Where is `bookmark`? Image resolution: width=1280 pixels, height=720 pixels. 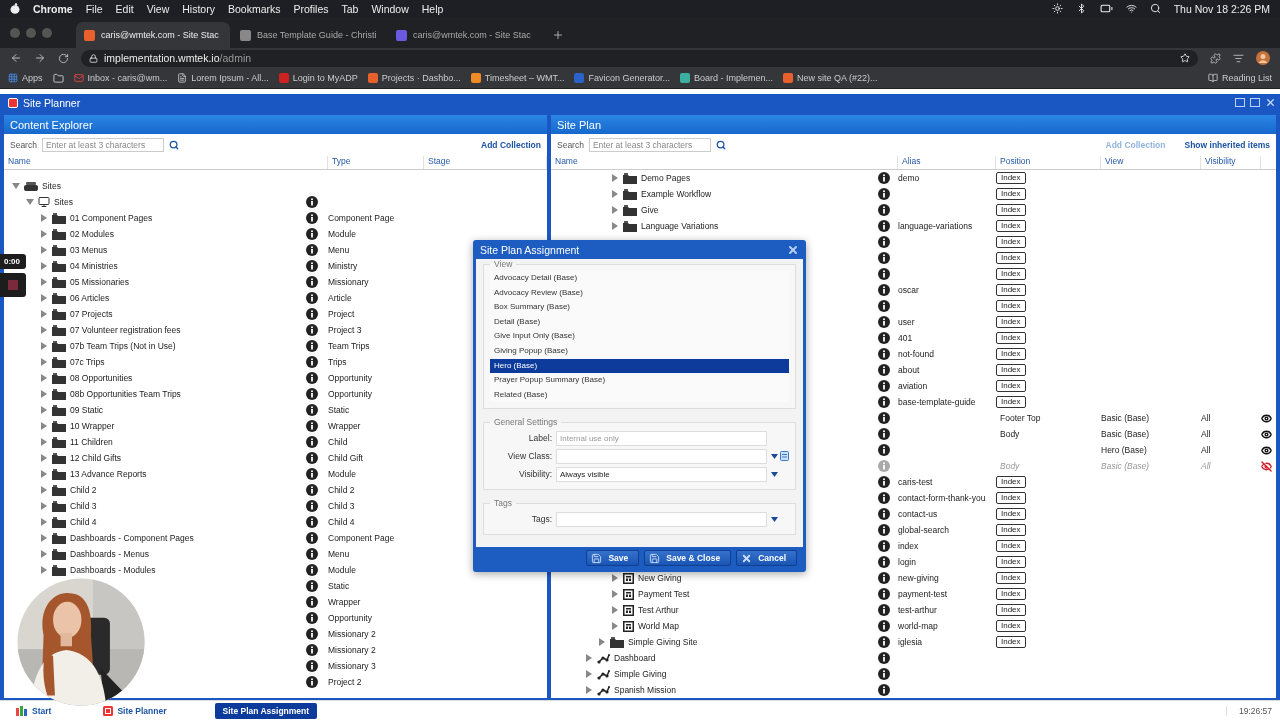
bookmark is located at coordinates (58, 78).